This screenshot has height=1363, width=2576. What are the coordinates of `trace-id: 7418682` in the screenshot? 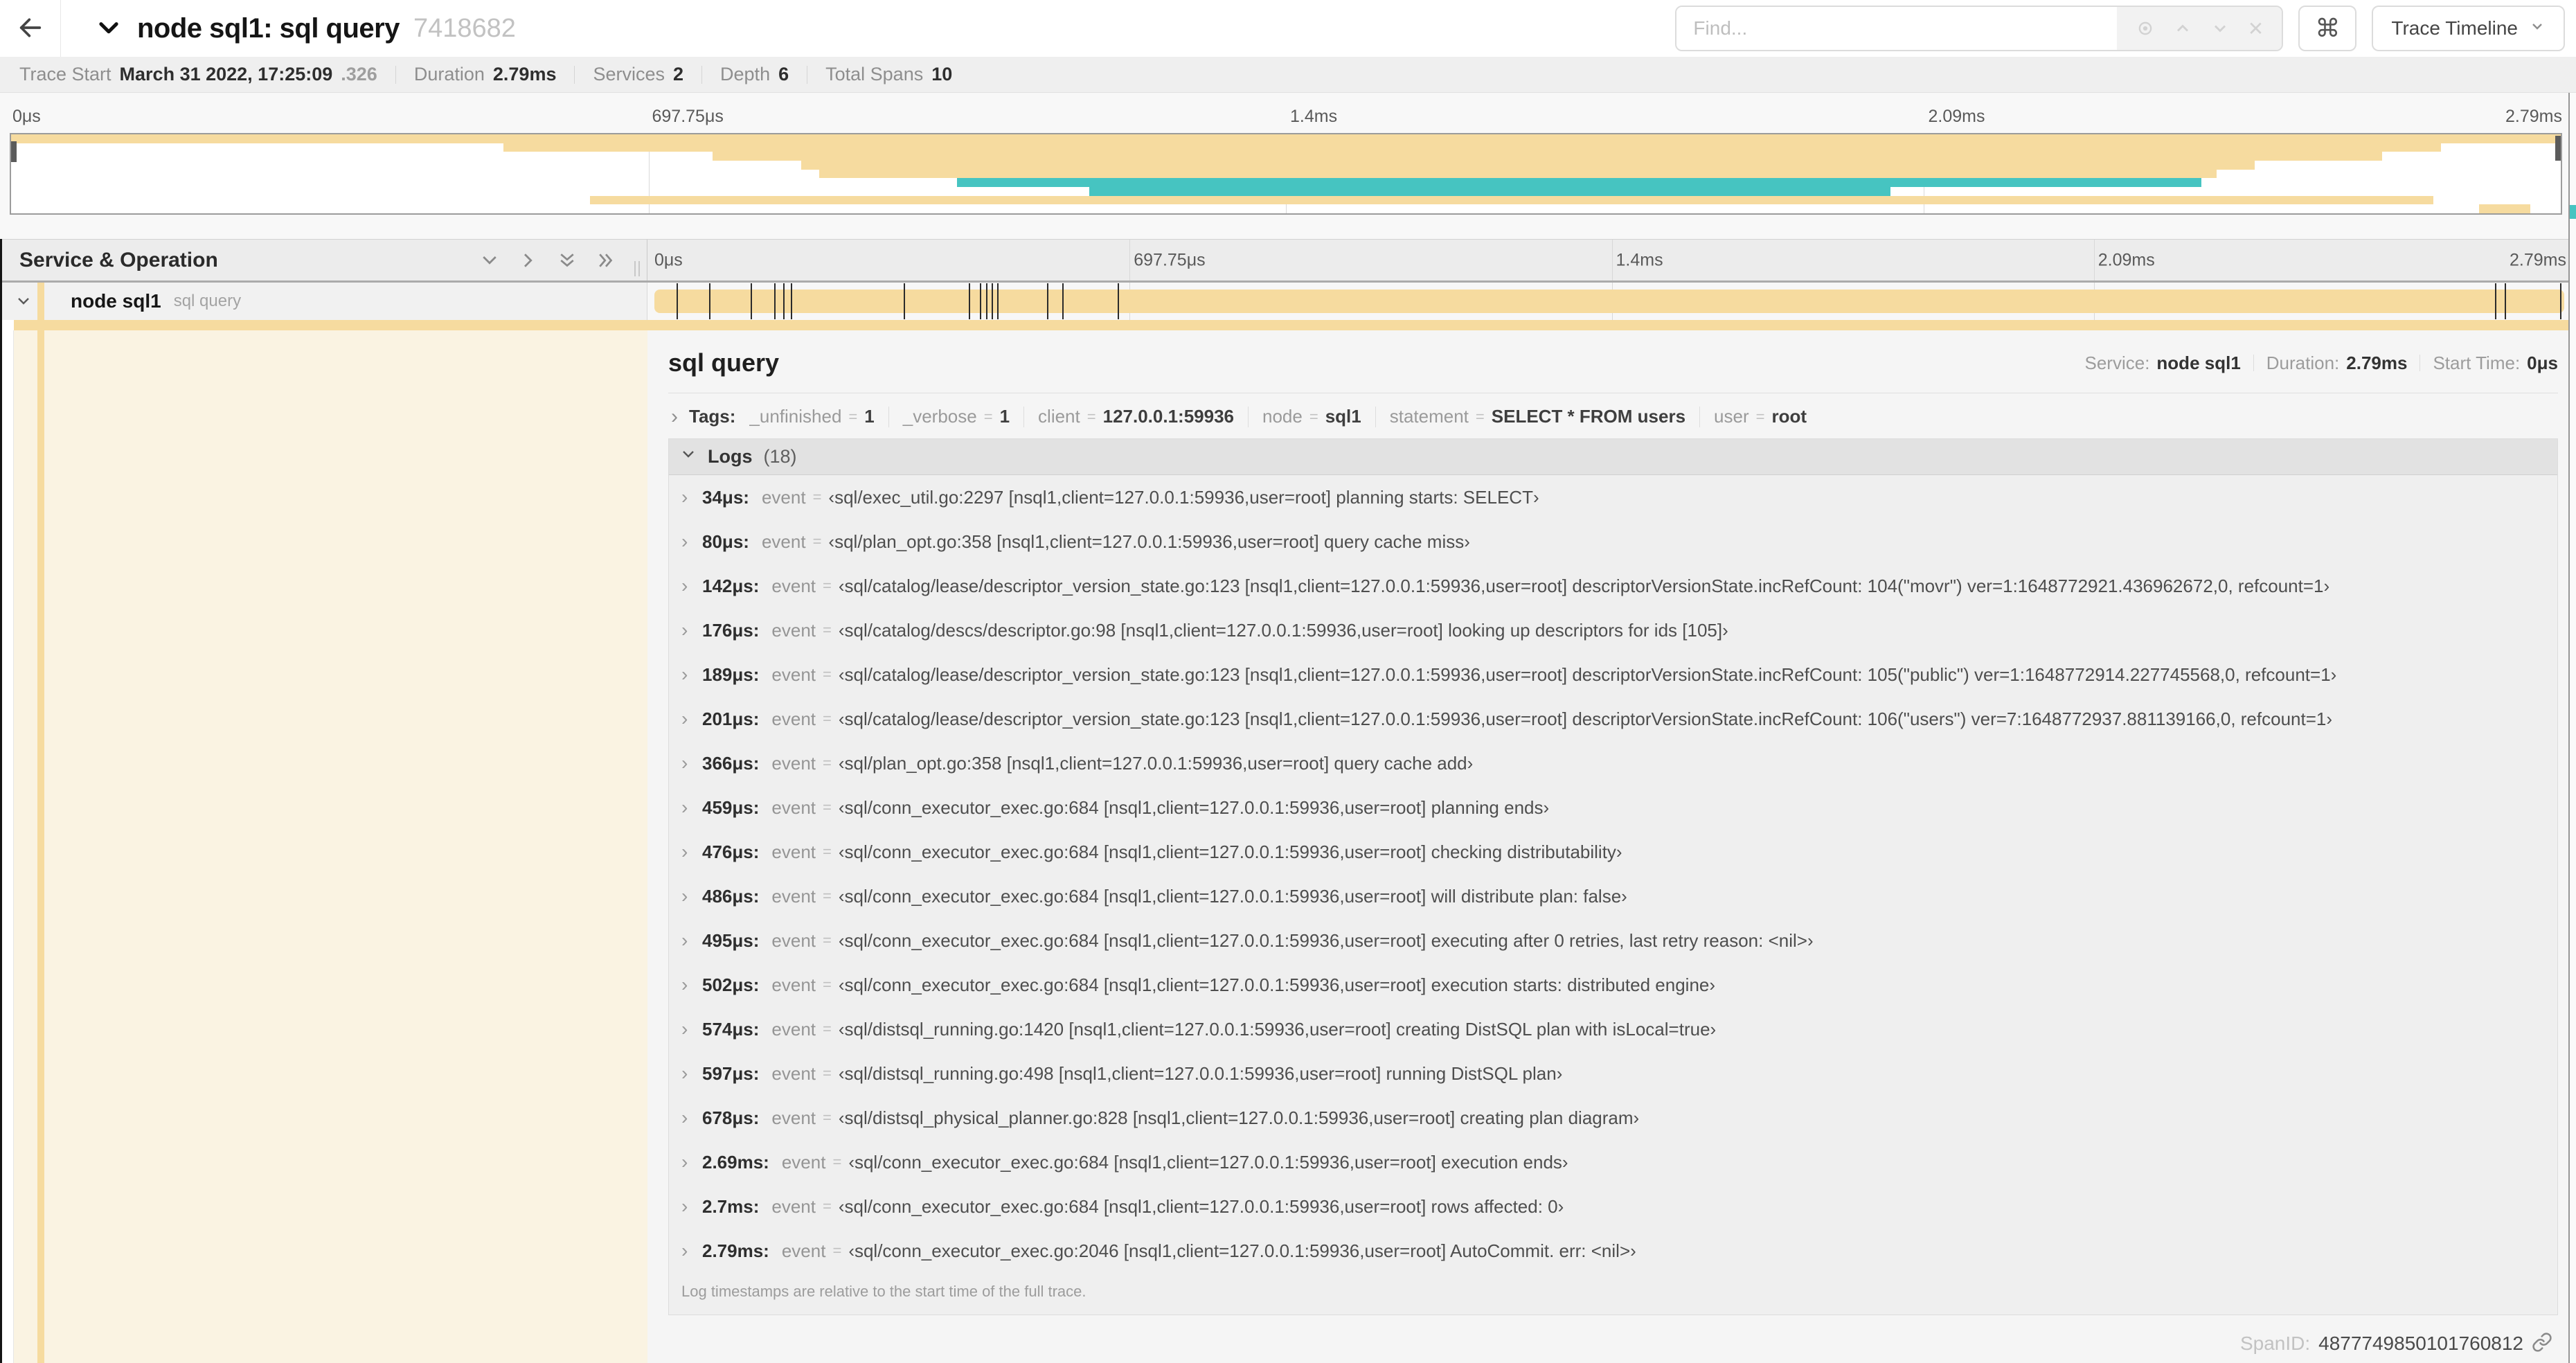 It's located at (464, 28).